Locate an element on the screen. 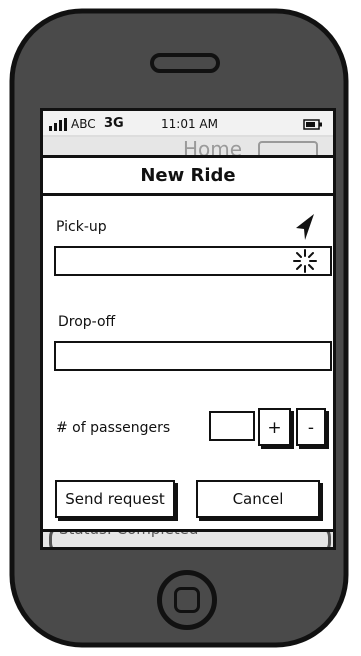 This screenshot has width=361, height=656. home-button-square-icon is located at coordinates (187, 600).